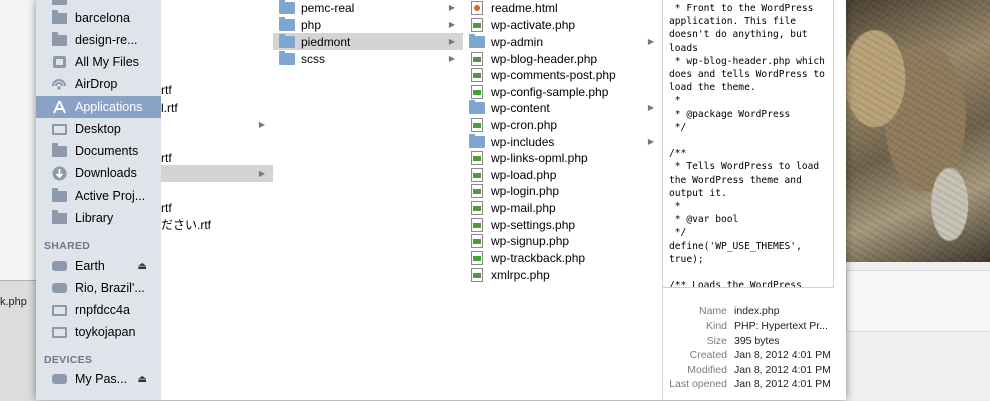 Image resolution: width=990 pixels, height=401 pixels. Describe the element at coordinates (90, 266) in the screenshot. I see `sidebar-item-label: Earth` at that location.